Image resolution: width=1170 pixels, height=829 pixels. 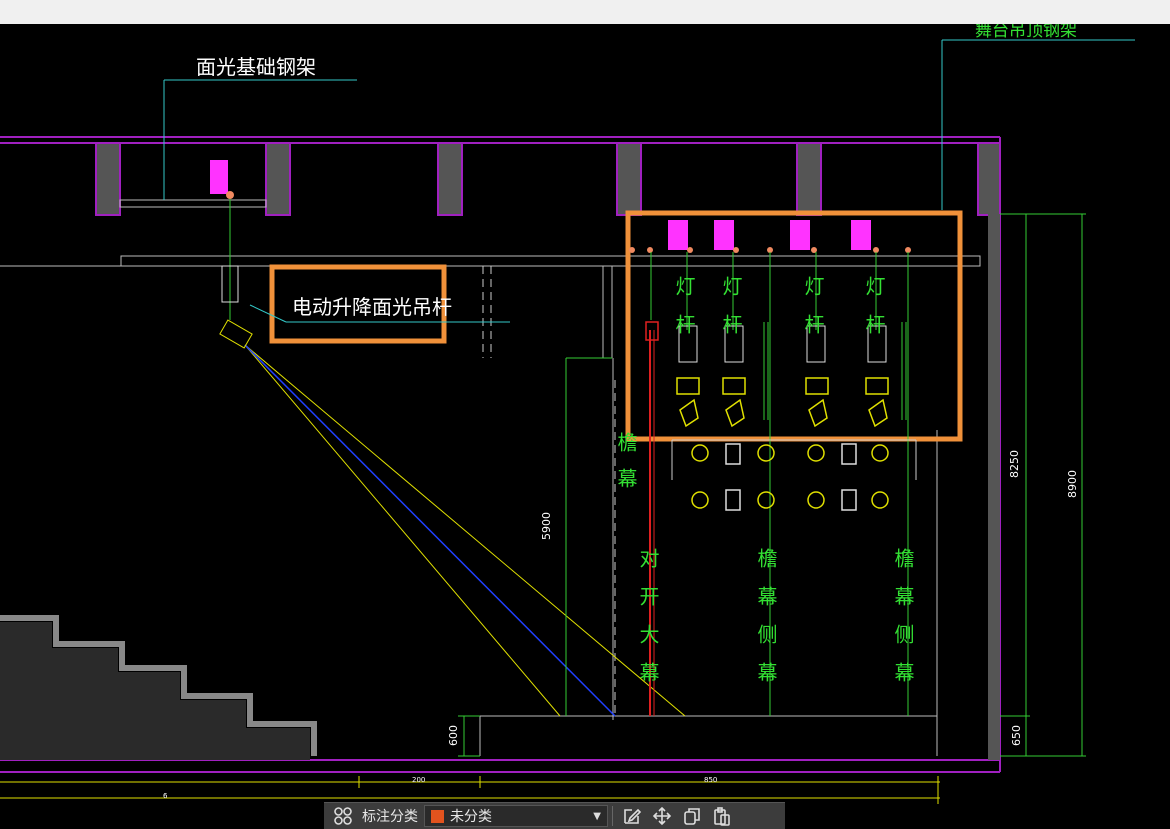 I want to click on side-curtain-2-label: 檐幕侧幕, so click(x=903, y=624).